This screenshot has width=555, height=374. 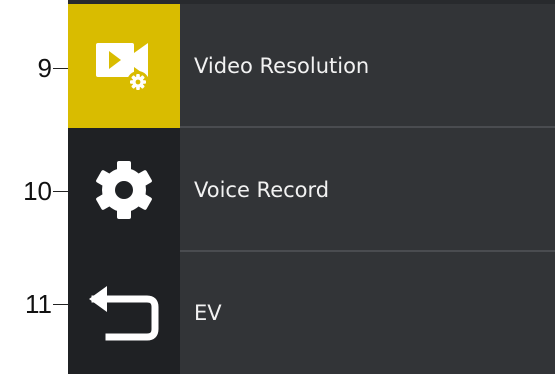 What do you see at coordinates (208, 313) in the screenshot?
I see `menu-item-label: EV` at bounding box center [208, 313].